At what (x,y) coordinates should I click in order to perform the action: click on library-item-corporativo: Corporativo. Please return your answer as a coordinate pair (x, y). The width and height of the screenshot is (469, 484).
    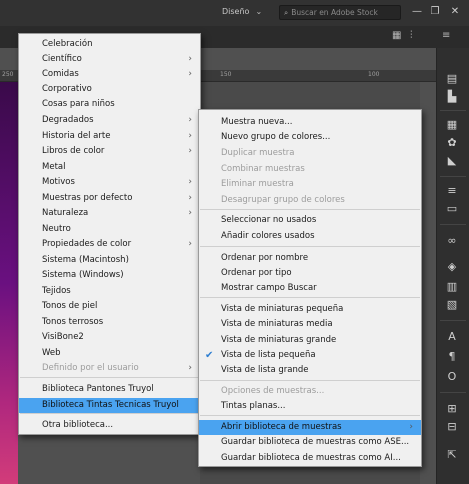
    Looking at the image, I should click on (109, 89).